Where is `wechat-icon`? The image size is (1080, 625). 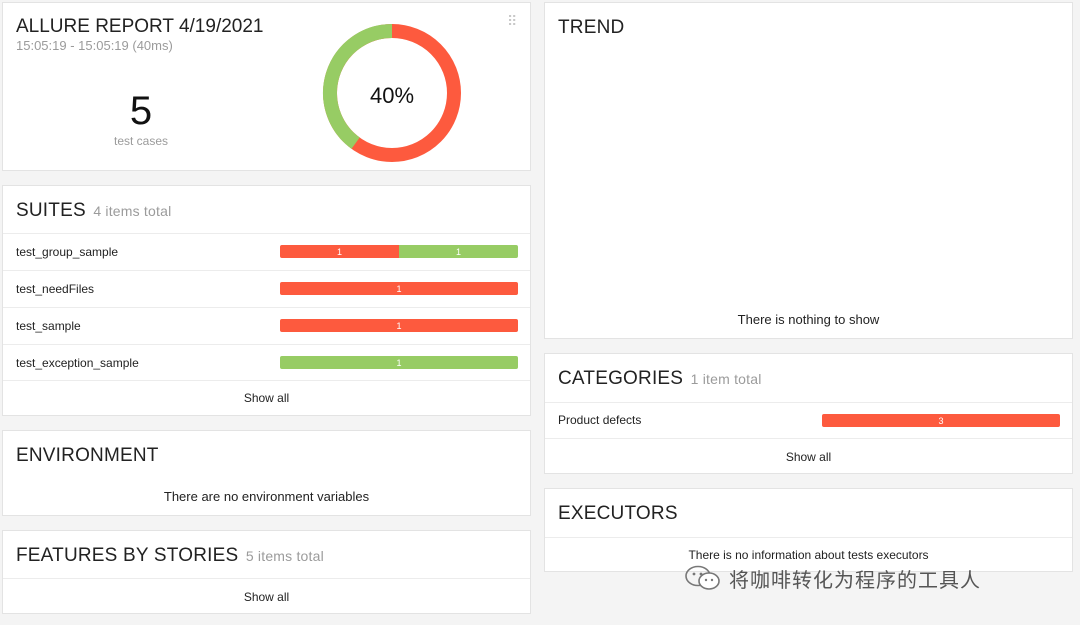
wechat-icon is located at coordinates (702, 577).